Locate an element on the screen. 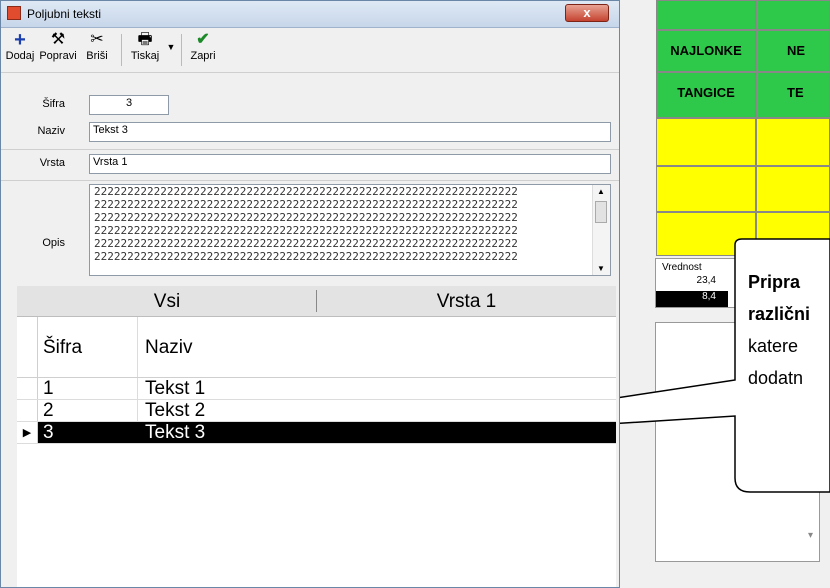 This screenshot has height=588, width=830. app-icon is located at coordinates (14, 13).